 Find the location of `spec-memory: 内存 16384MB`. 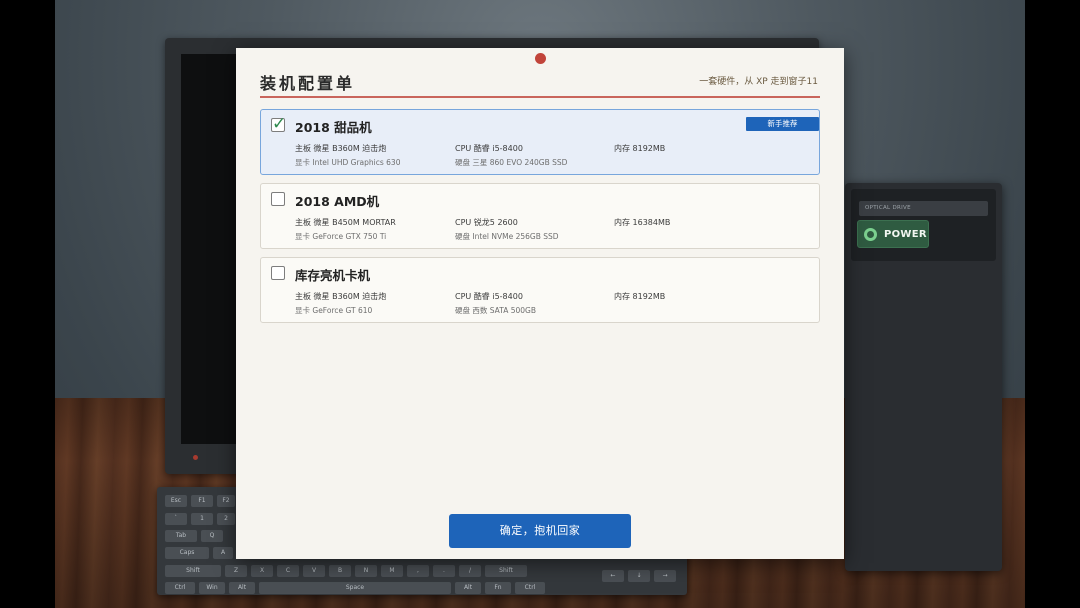

spec-memory: 内存 16384MB is located at coordinates (642, 222).